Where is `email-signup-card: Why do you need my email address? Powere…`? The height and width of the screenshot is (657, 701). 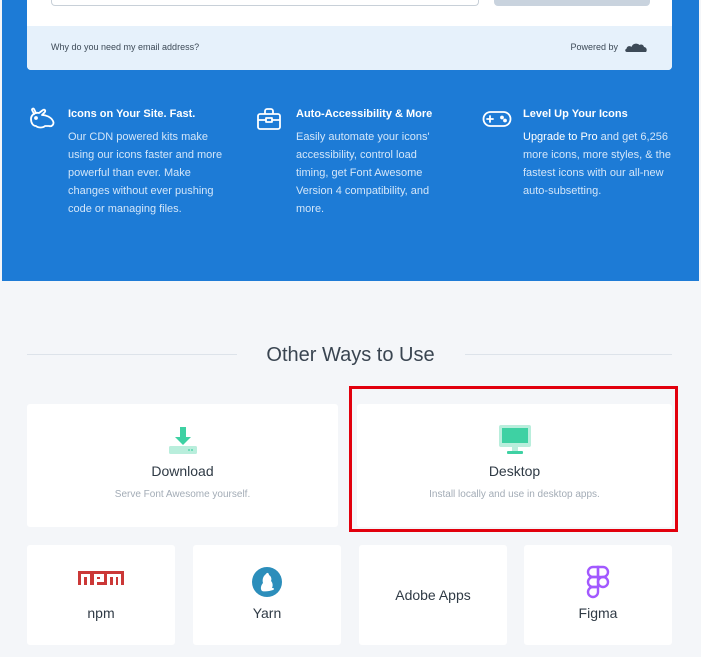
email-signup-card: Why do you need my email address? Powere… is located at coordinates (349, 35).